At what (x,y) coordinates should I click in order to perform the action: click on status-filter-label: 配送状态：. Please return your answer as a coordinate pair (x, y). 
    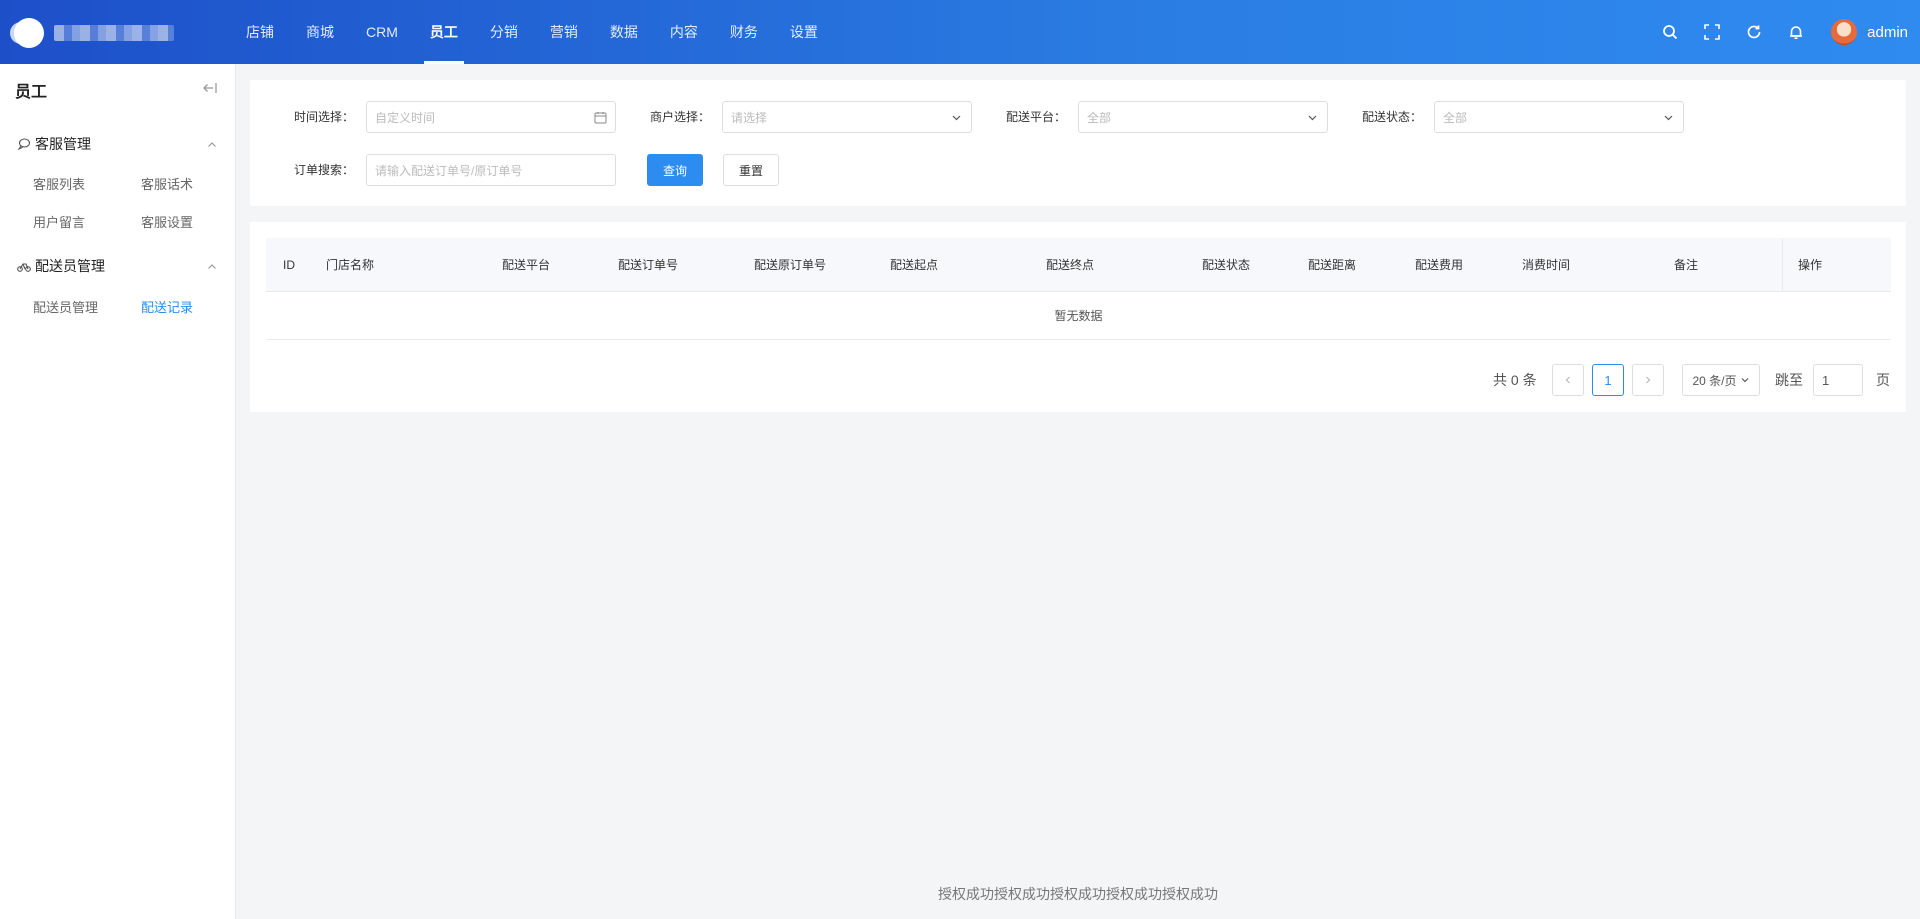
    Looking at the image, I should click on (1392, 117).